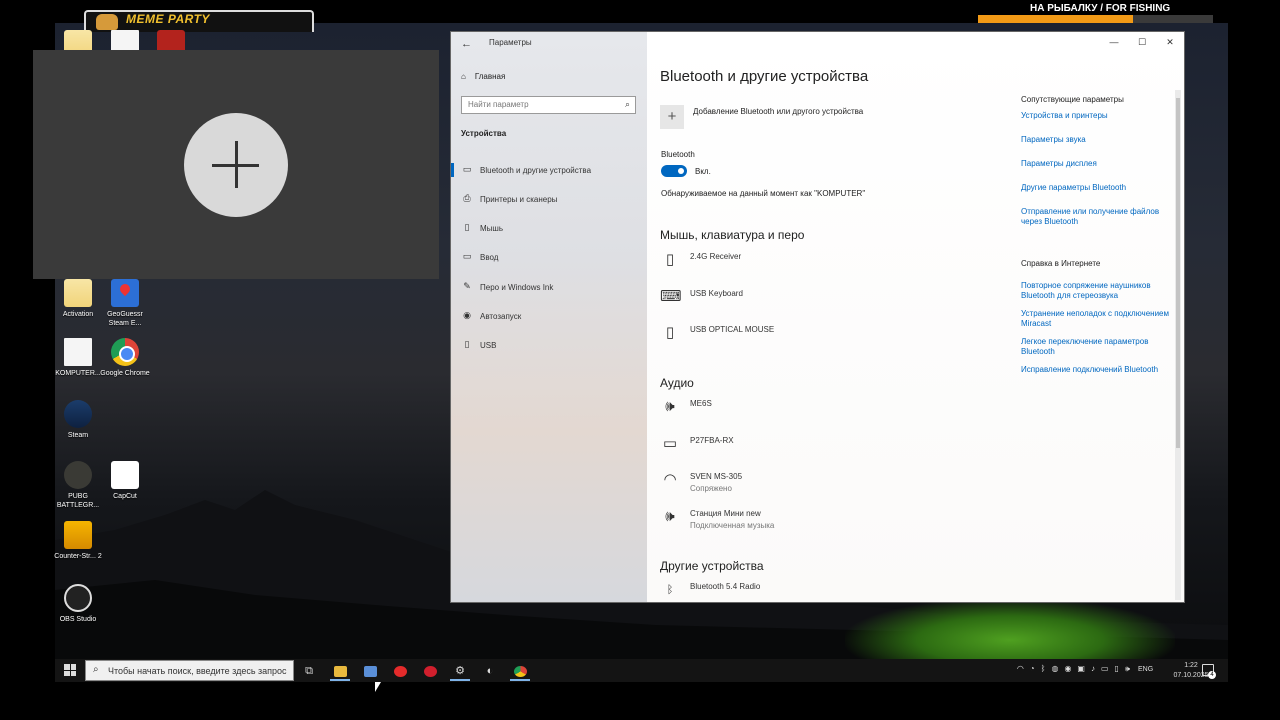  What do you see at coordinates (549, 199) in the screenshot?
I see `nav-item-printers: ⎙ Принтеры и сканеры` at bounding box center [549, 199].